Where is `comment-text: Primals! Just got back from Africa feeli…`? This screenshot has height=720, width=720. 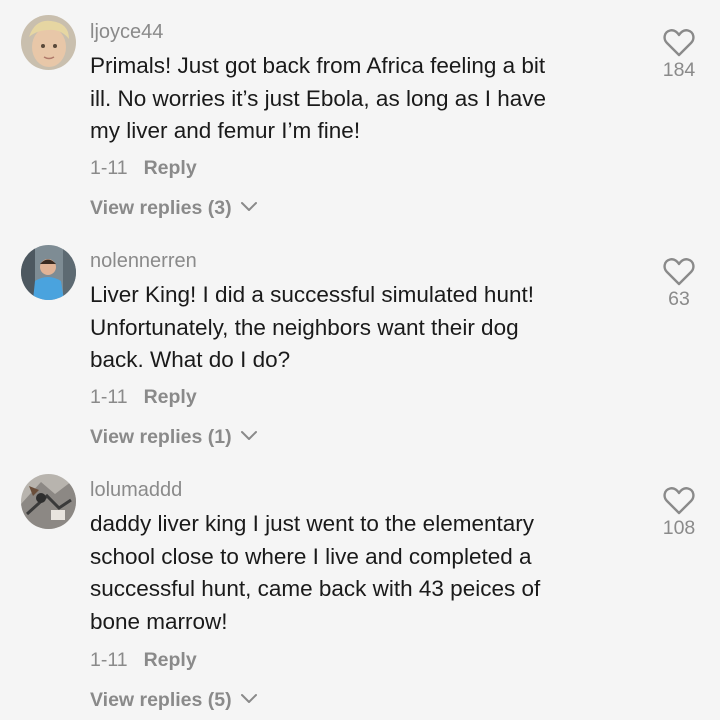
comment-text: Primals! Just got back from Africa feeli… is located at coordinates (360, 99).